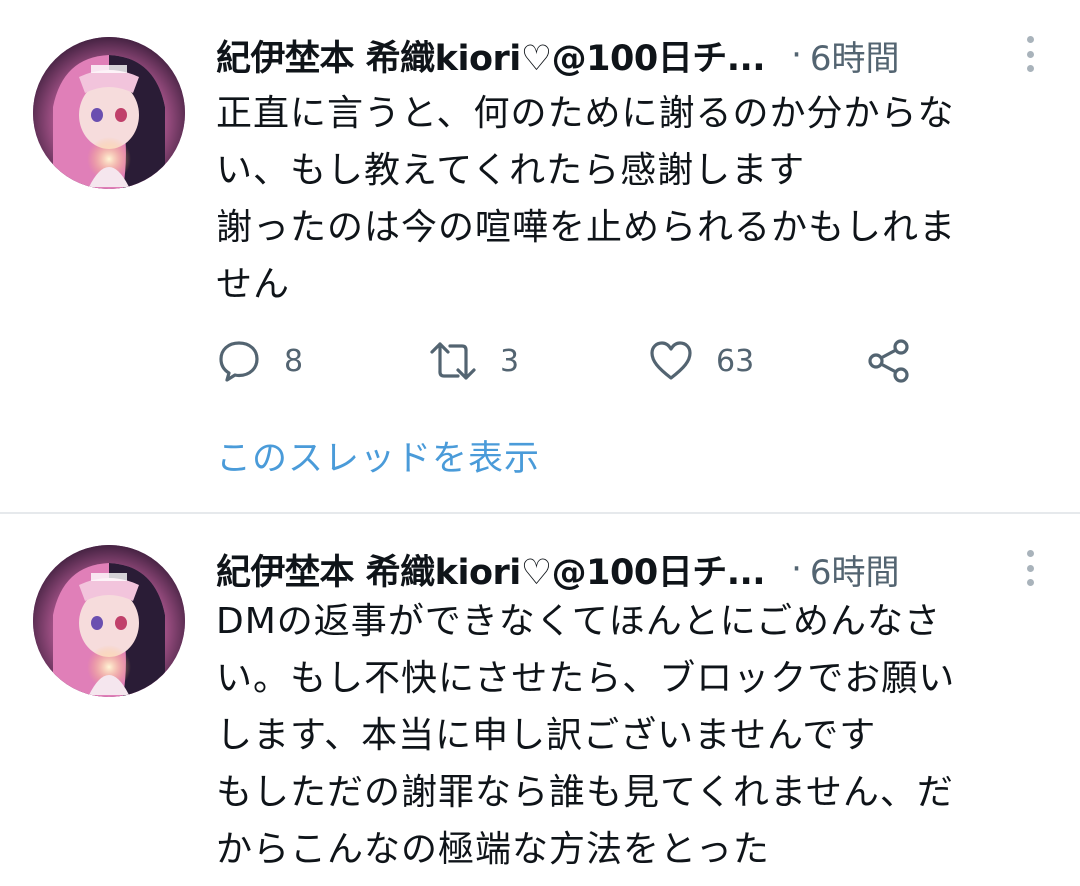 Image resolution: width=1080 pixels, height=886 pixels. I want to click on show-thread-link: このスレッドを表示, so click(378, 455).